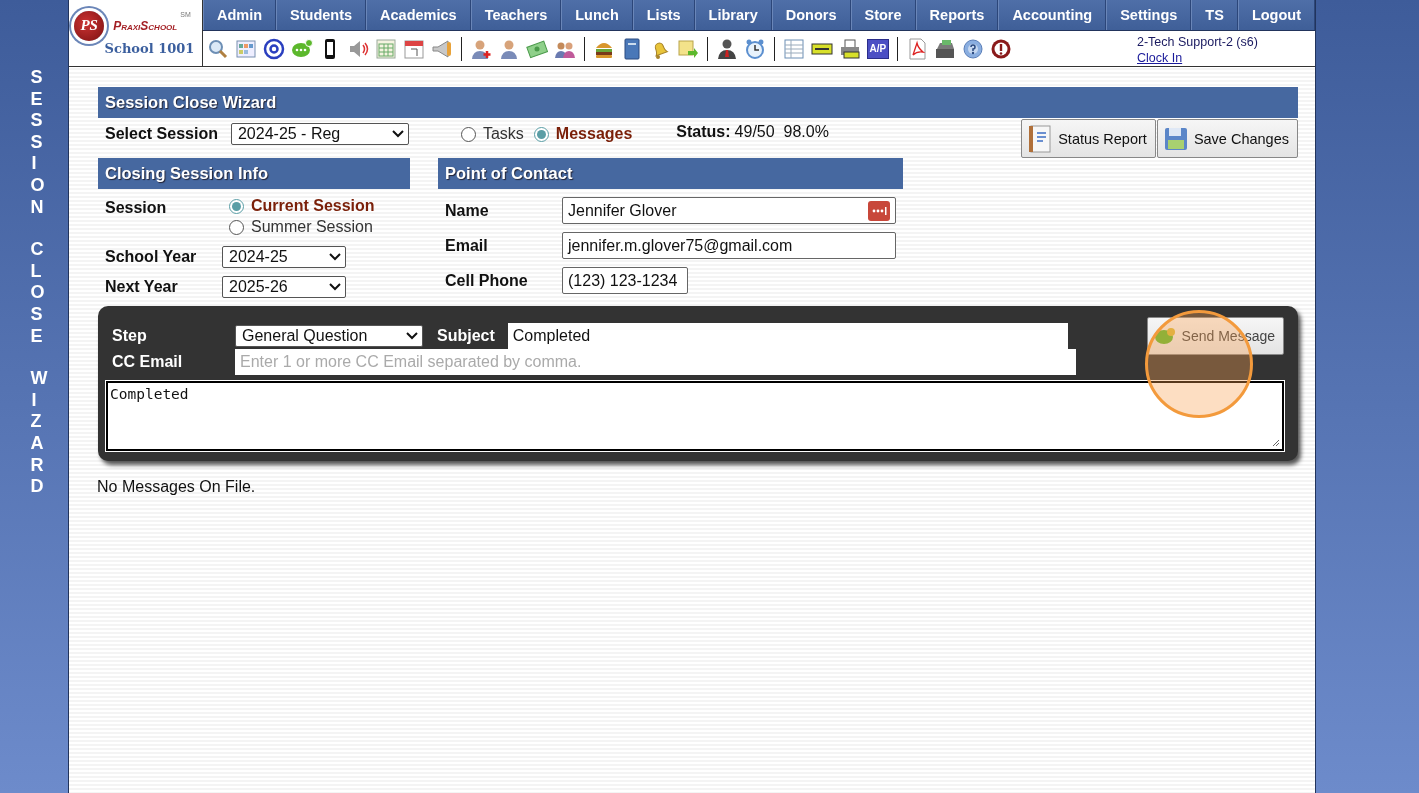 Image resolution: width=1419 pixels, height=793 pixels. What do you see at coordinates (883, 15) in the screenshot?
I see `nav-item: Store` at bounding box center [883, 15].